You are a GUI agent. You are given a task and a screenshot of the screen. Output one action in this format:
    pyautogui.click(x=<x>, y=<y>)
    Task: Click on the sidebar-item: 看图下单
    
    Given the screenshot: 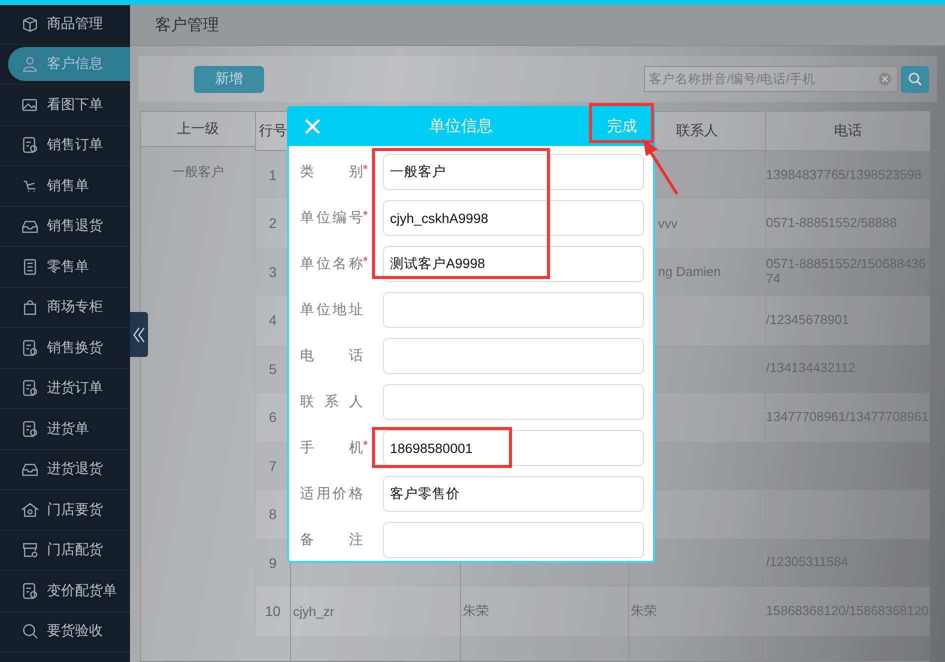 What is the action you would take?
    pyautogui.click(x=69, y=105)
    